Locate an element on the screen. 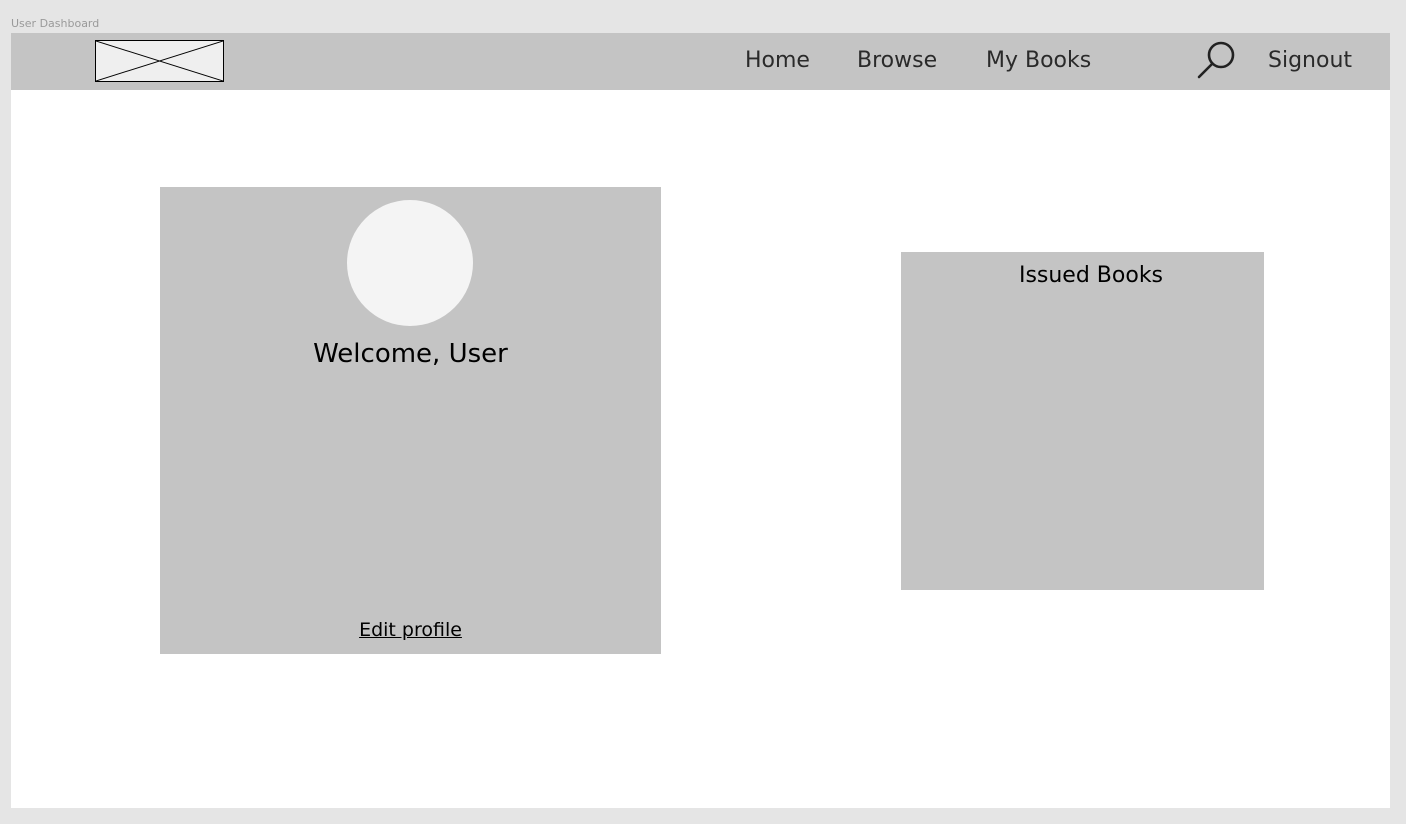 This screenshot has height=824, width=1406. nav-my-books-link: My Books is located at coordinates (1038, 61).